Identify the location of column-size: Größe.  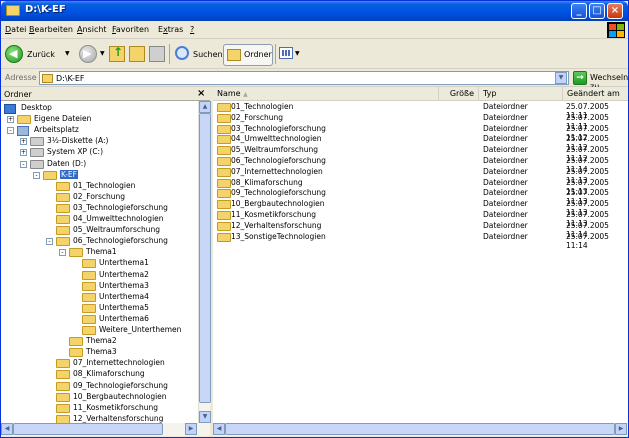
(459, 94).